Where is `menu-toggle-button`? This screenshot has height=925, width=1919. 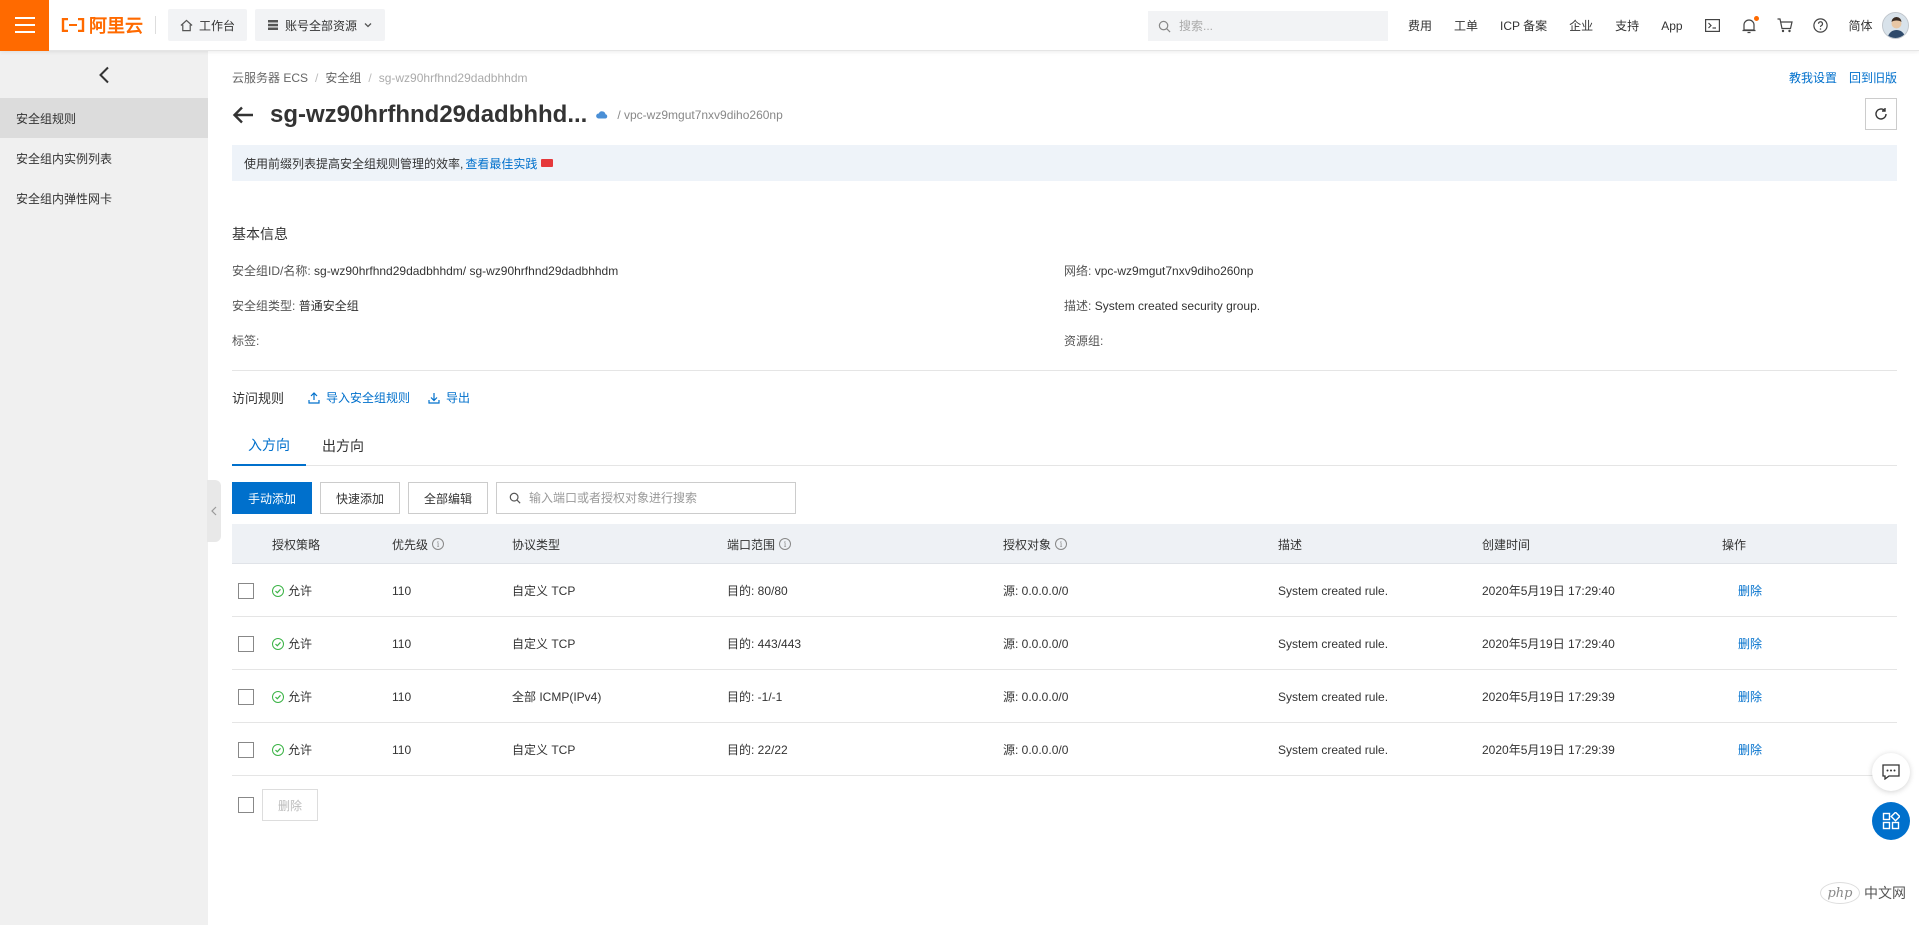 menu-toggle-button is located at coordinates (24, 25).